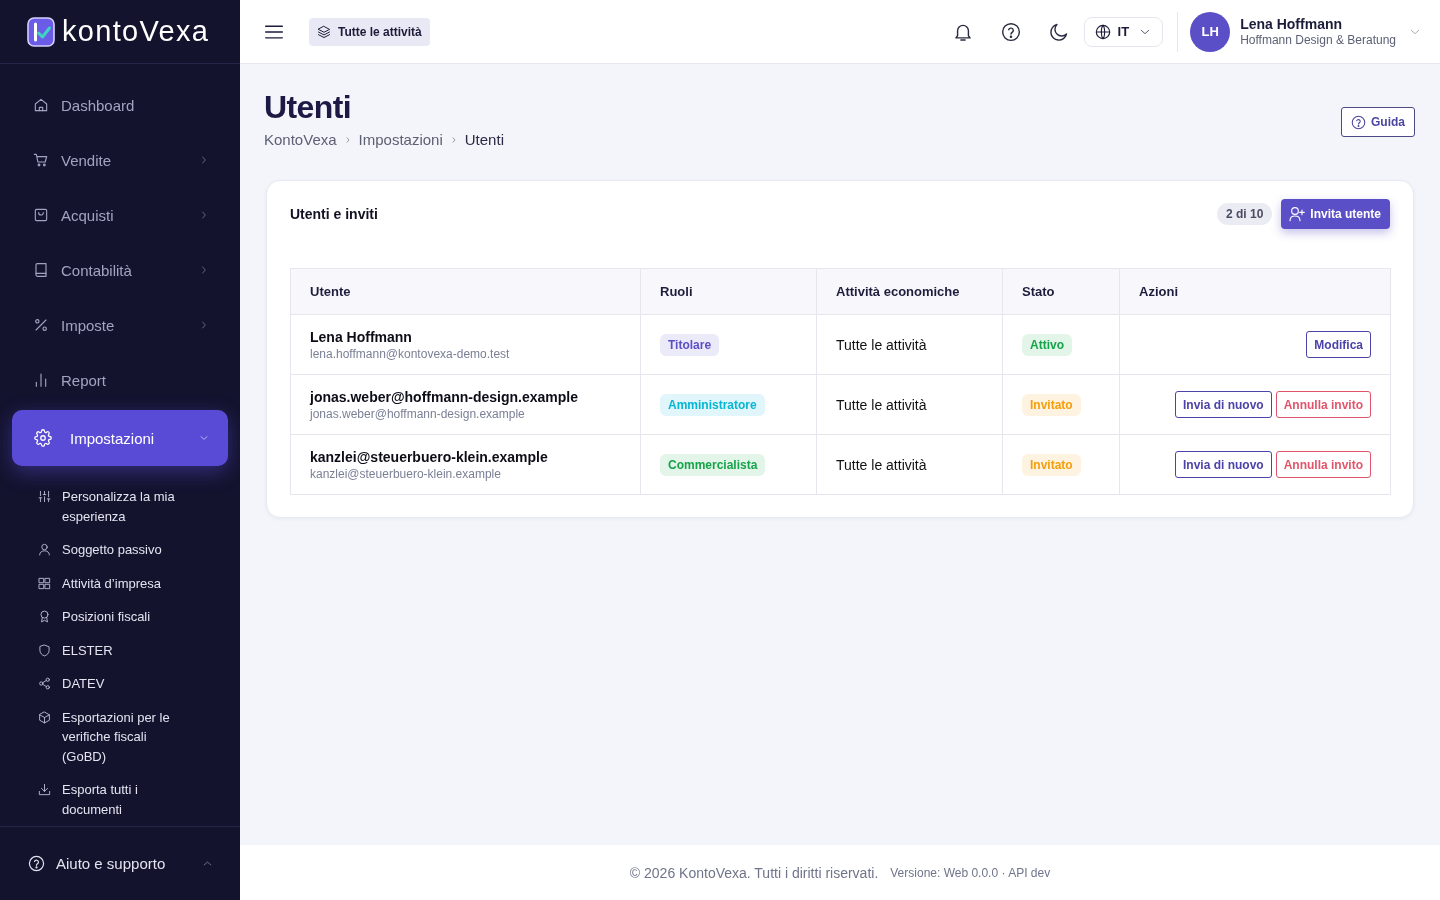  What do you see at coordinates (133, 550) in the screenshot?
I see `submenu-item: Soggetto passivo` at bounding box center [133, 550].